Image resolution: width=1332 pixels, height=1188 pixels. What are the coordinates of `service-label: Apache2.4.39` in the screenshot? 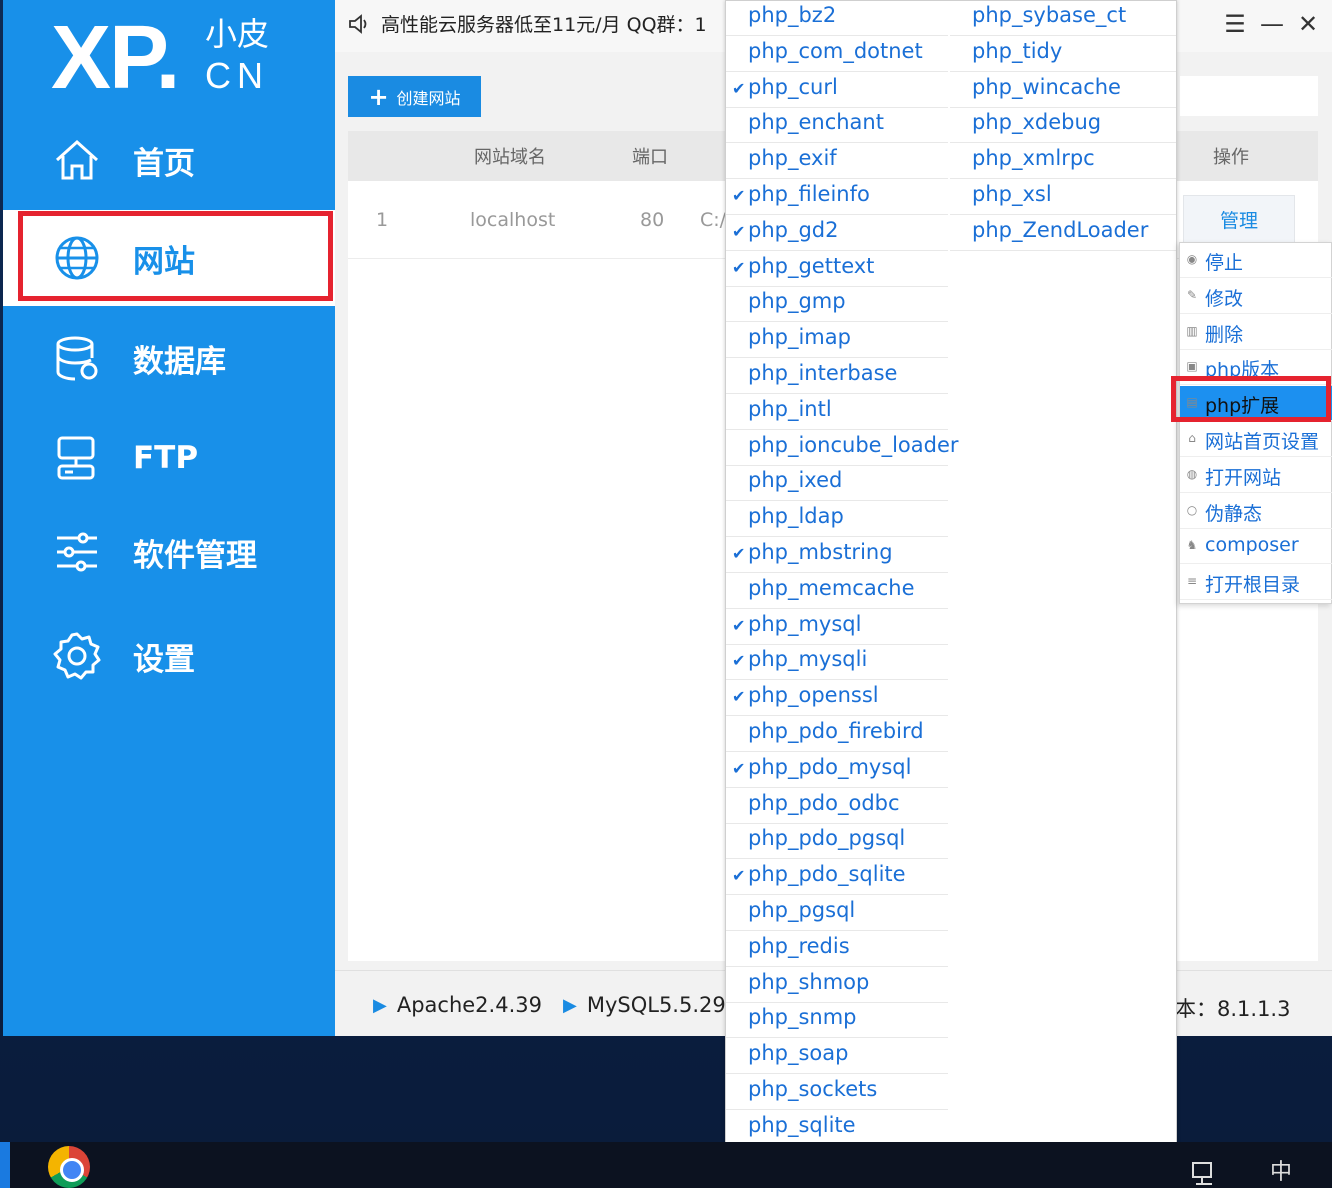 It's located at (469, 1005).